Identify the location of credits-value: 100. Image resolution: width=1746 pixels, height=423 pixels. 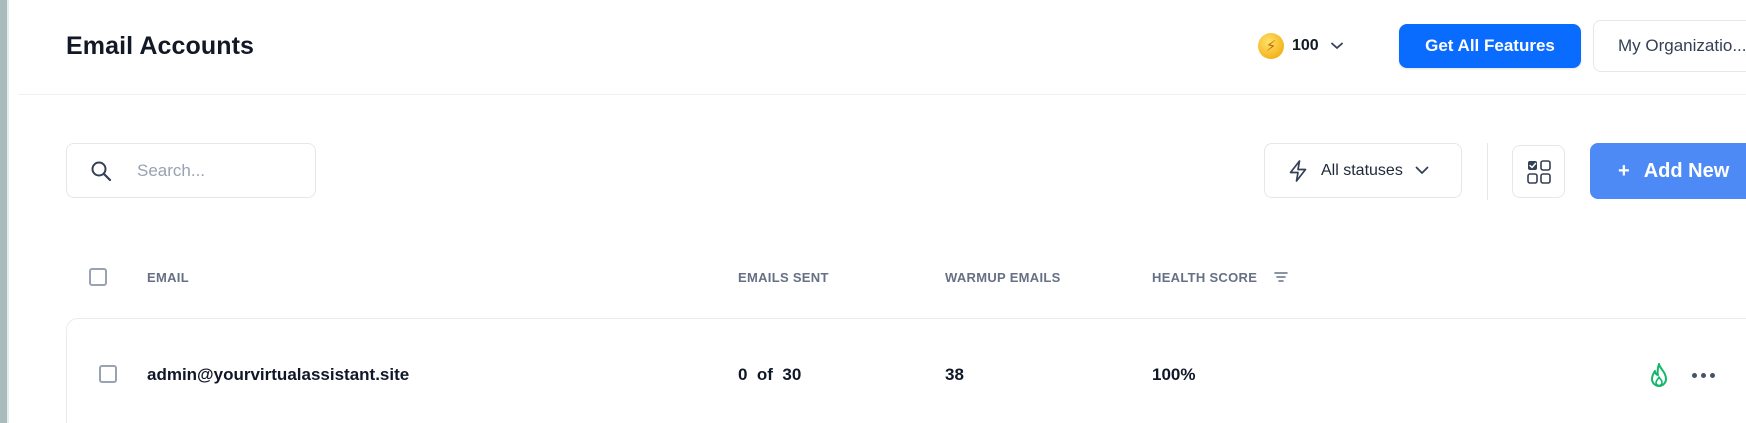
(1305, 45).